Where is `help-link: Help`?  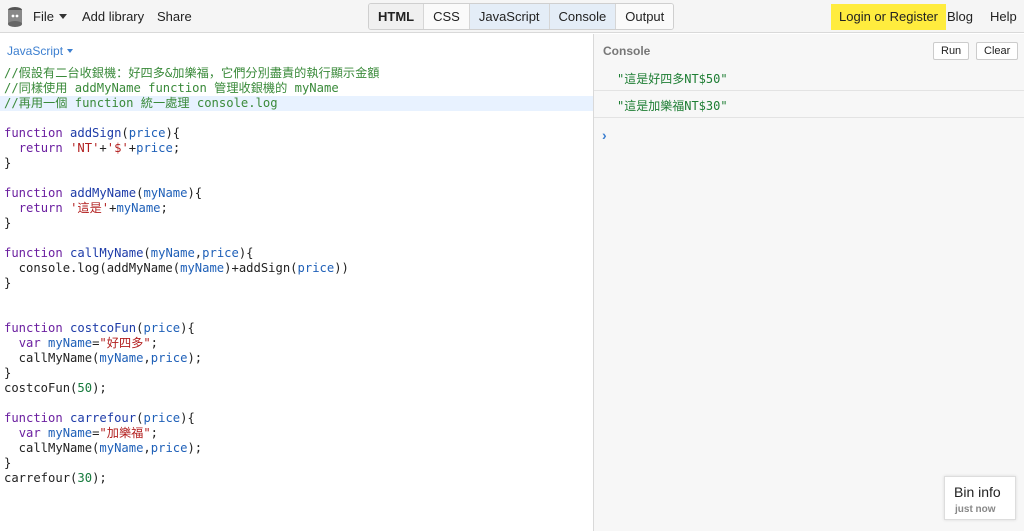 help-link: Help is located at coordinates (1003, 16).